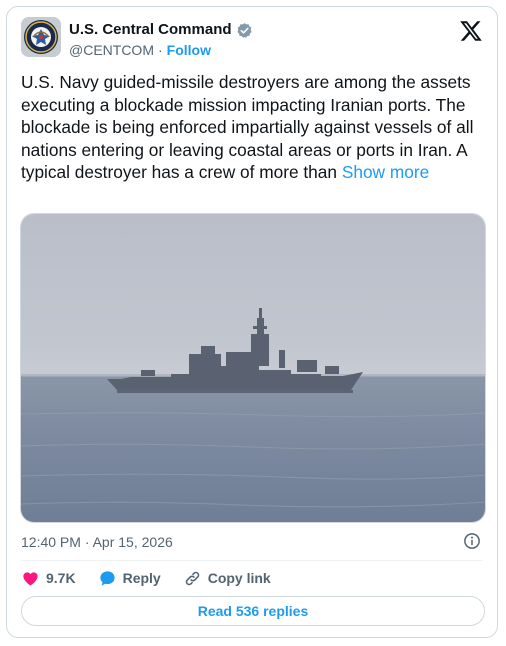 This screenshot has height=646, width=506. What do you see at coordinates (471, 31) in the screenshot?
I see `x-logo-icon` at bounding box center [471, 31].